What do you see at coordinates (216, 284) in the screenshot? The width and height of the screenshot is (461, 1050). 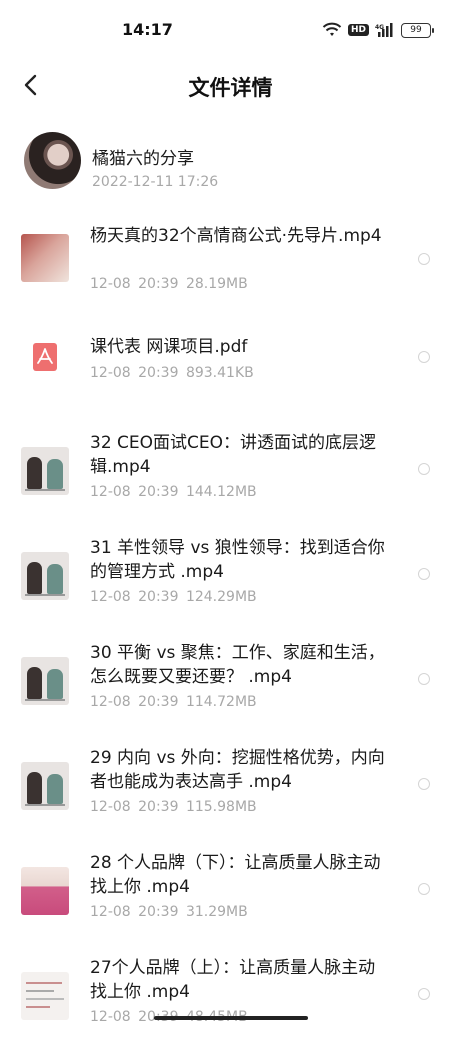 I see `file-size: 28.19MB` at bounding box center [216, 284].